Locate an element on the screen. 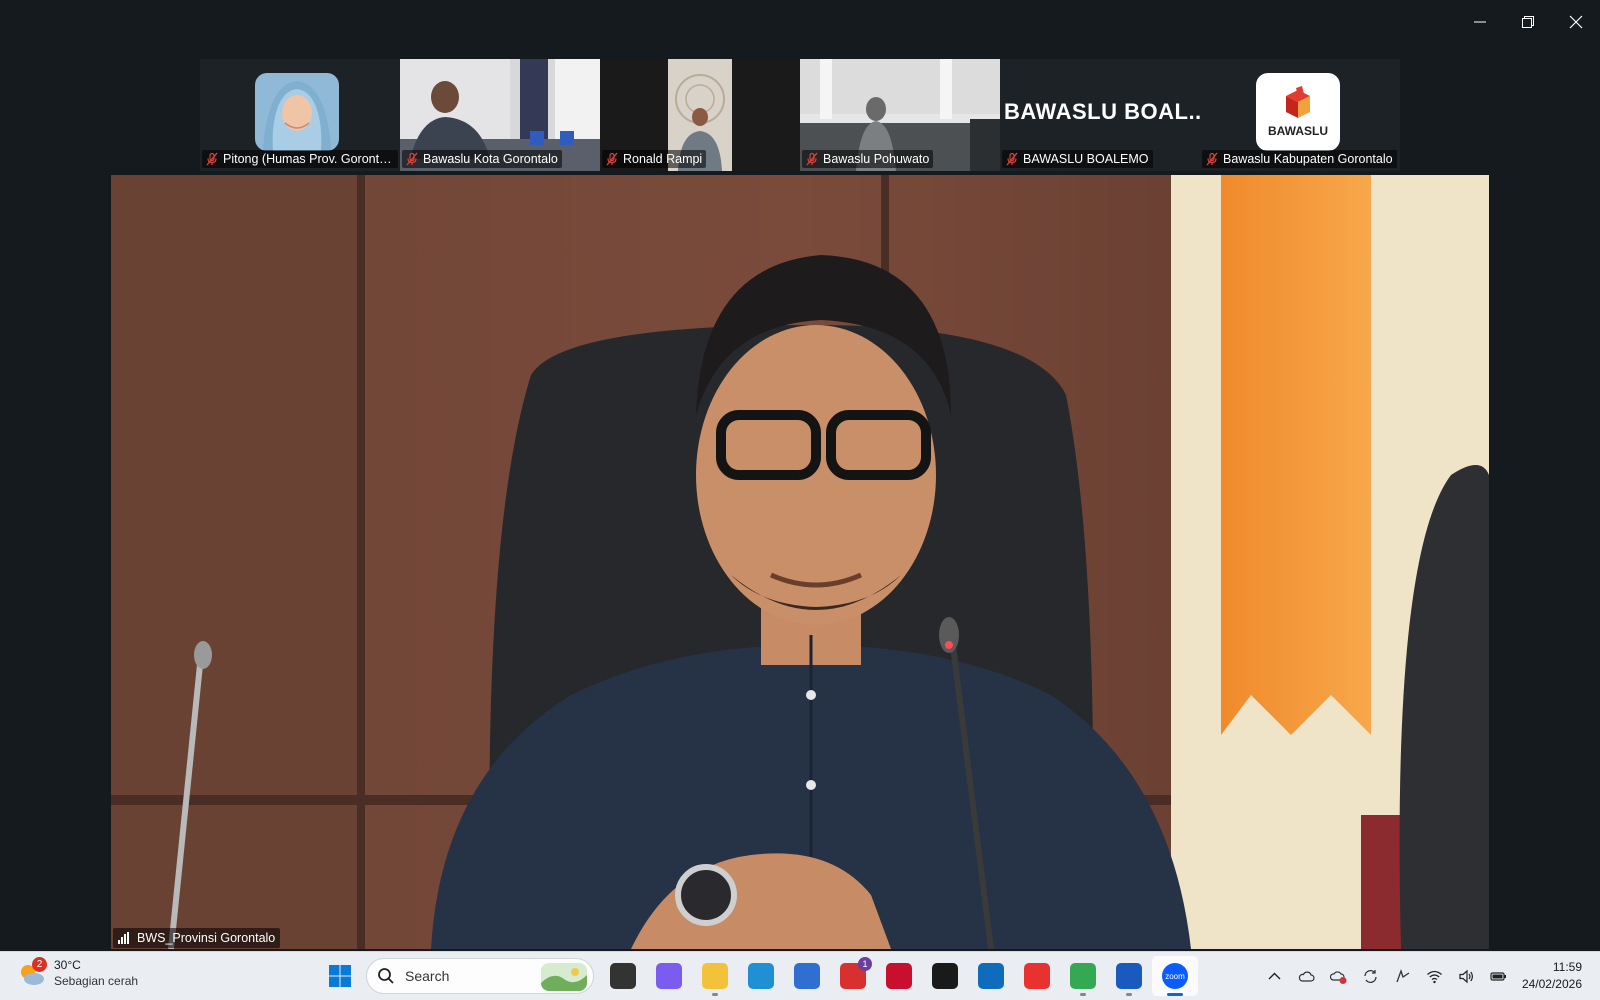 This screenshot has height=1000, width=1600. window-controls is located at coordinates (1528, 22).